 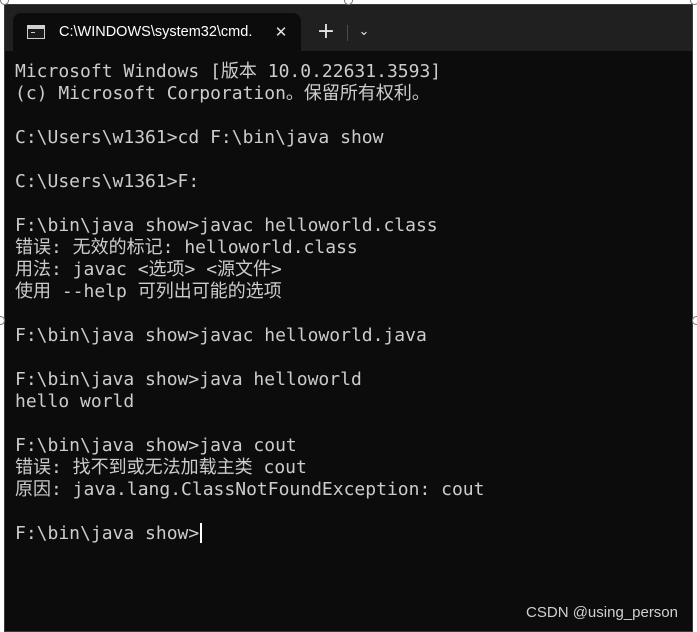 I want to click on console-line: 用法: javac <选项> <源文件>, so click(x=148, y=269).